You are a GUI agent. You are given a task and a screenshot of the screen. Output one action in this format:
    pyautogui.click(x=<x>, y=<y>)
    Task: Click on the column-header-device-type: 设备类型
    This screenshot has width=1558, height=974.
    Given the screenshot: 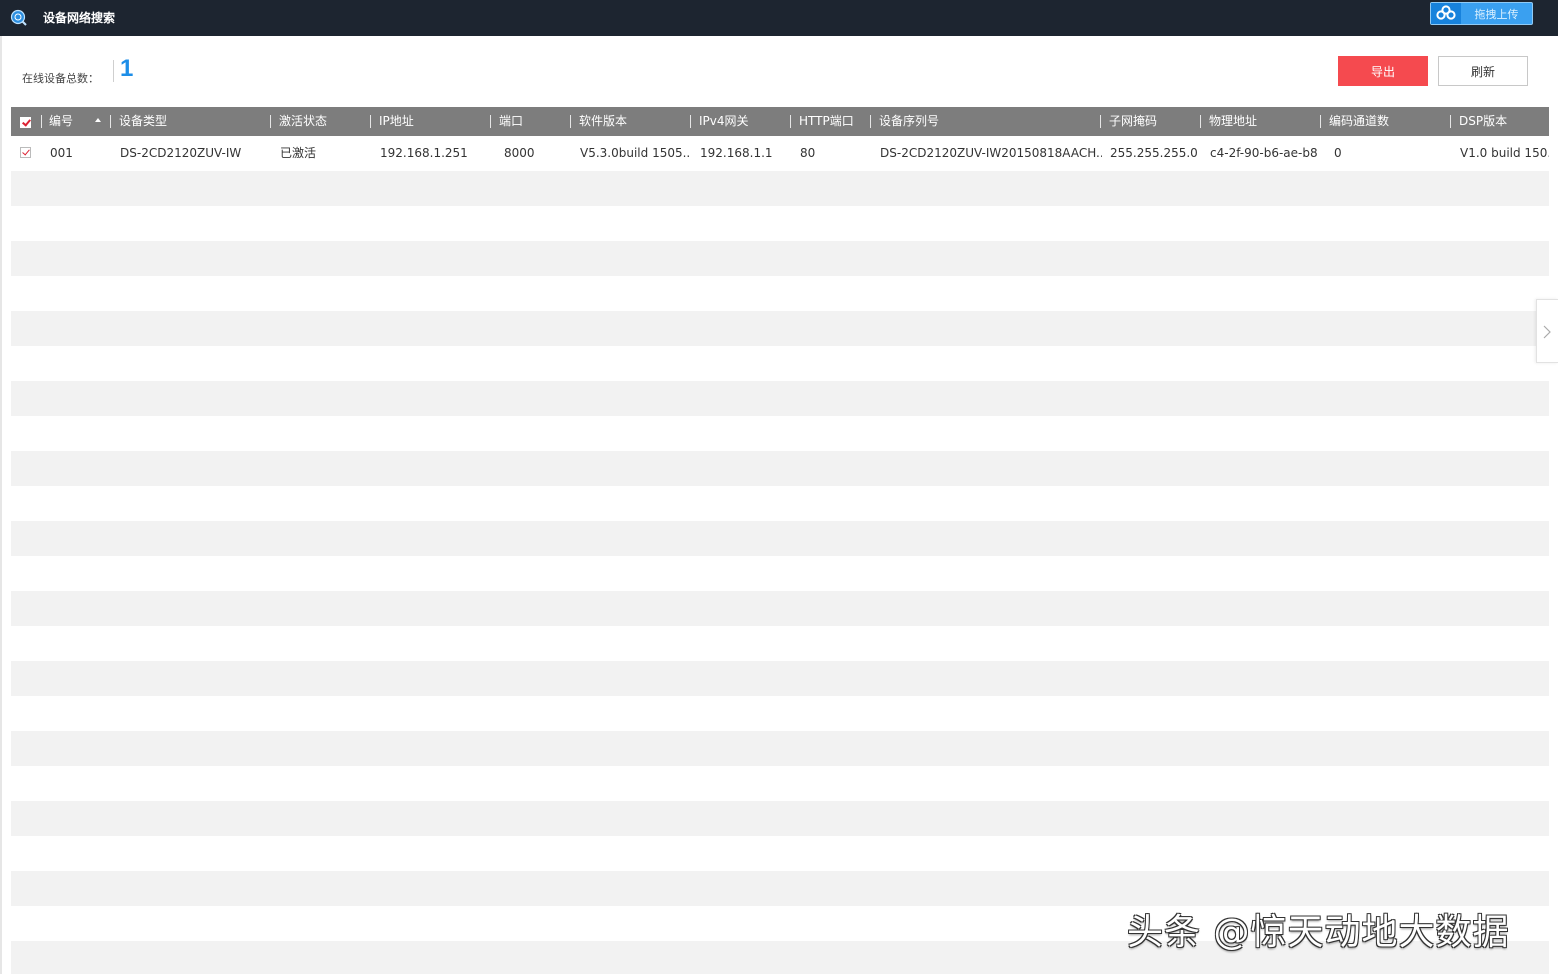 What is the action you would take?
    pyautogui.click(x=143, y=121)
    